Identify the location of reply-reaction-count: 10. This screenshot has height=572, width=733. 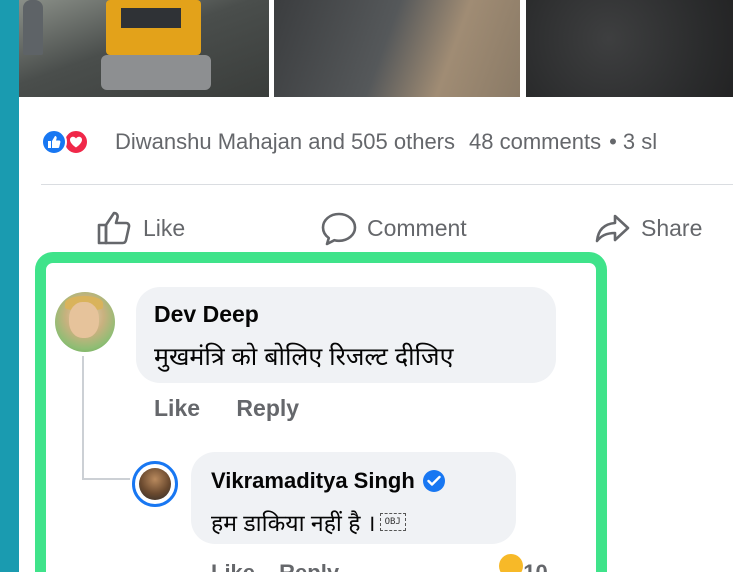
(535, 566).